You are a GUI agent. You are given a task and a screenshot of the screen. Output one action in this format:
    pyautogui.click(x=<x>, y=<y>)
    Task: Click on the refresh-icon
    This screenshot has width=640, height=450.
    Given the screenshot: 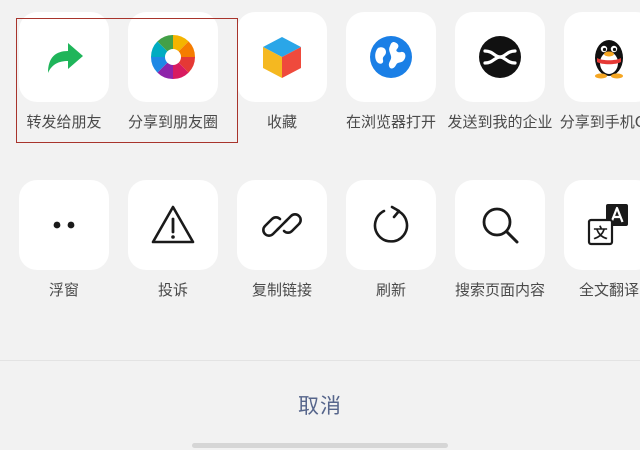 What is the action you would take?
    pyautogui.click(x=391, y=224)
    